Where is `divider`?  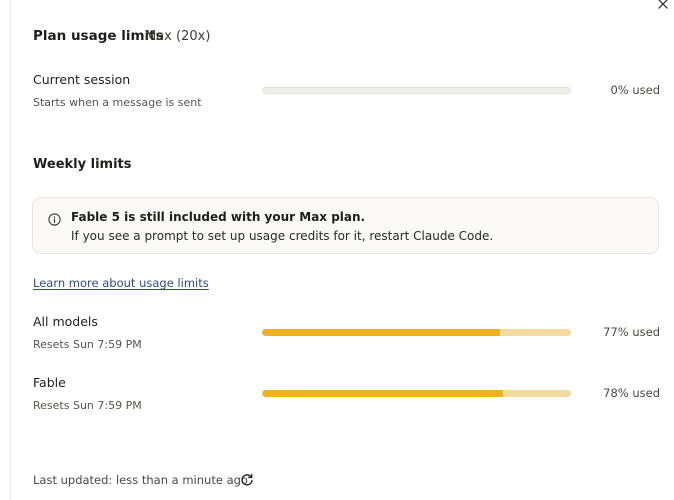 divider is located at coordinates (10, 250).